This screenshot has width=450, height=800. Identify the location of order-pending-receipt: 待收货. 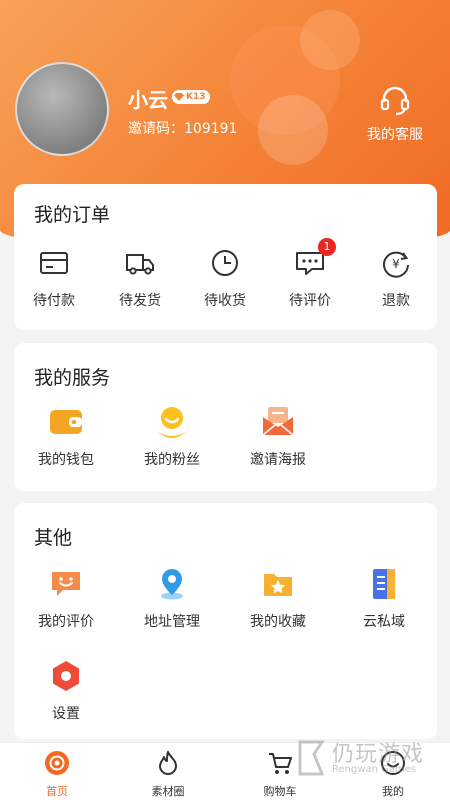
(225, 278).